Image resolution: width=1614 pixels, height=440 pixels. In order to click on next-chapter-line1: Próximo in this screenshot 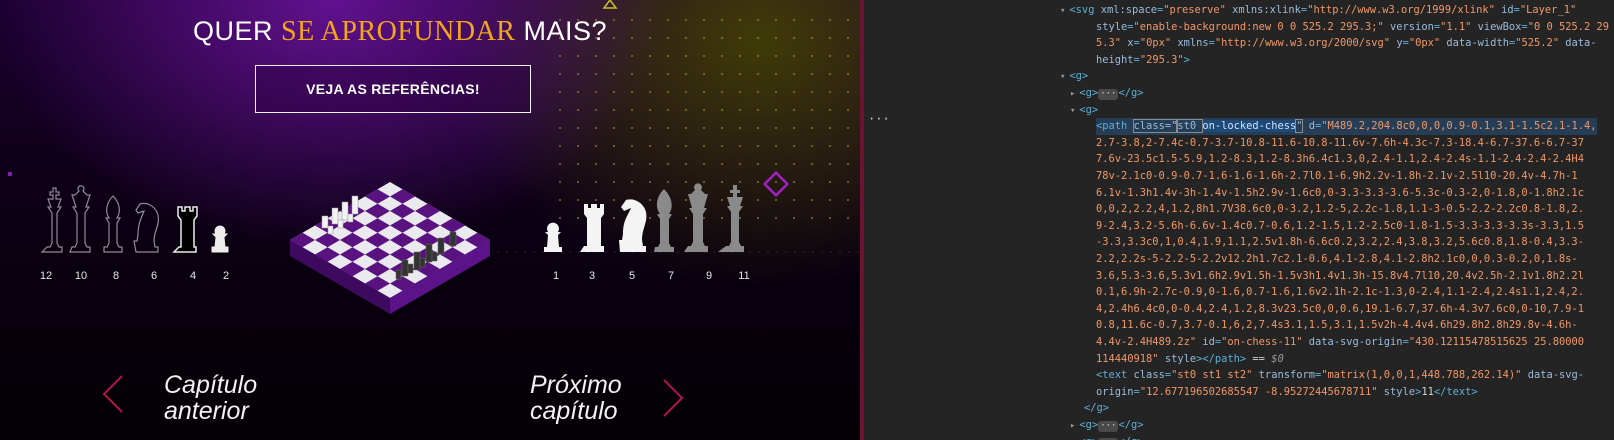, I will do `click(576, 385)`.